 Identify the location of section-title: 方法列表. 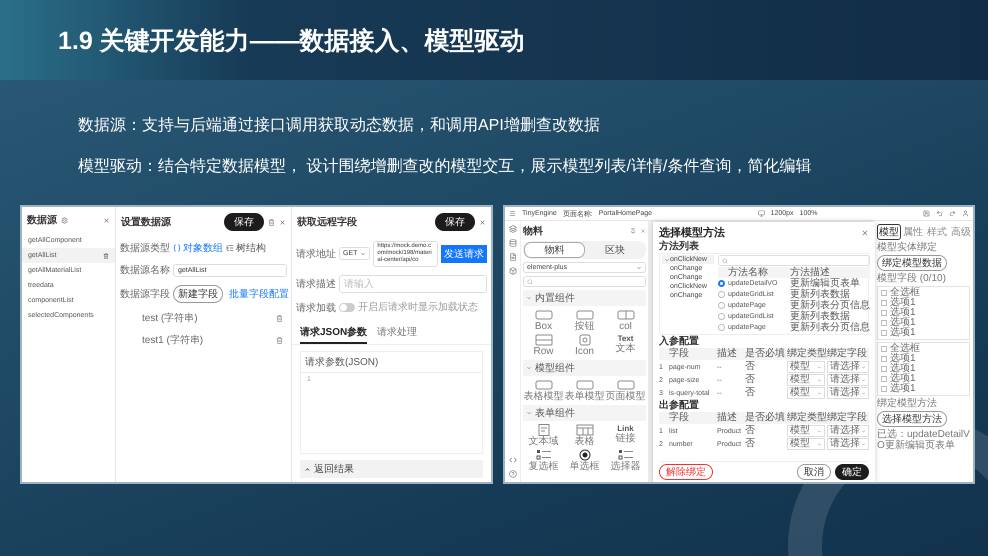
(679, 246).